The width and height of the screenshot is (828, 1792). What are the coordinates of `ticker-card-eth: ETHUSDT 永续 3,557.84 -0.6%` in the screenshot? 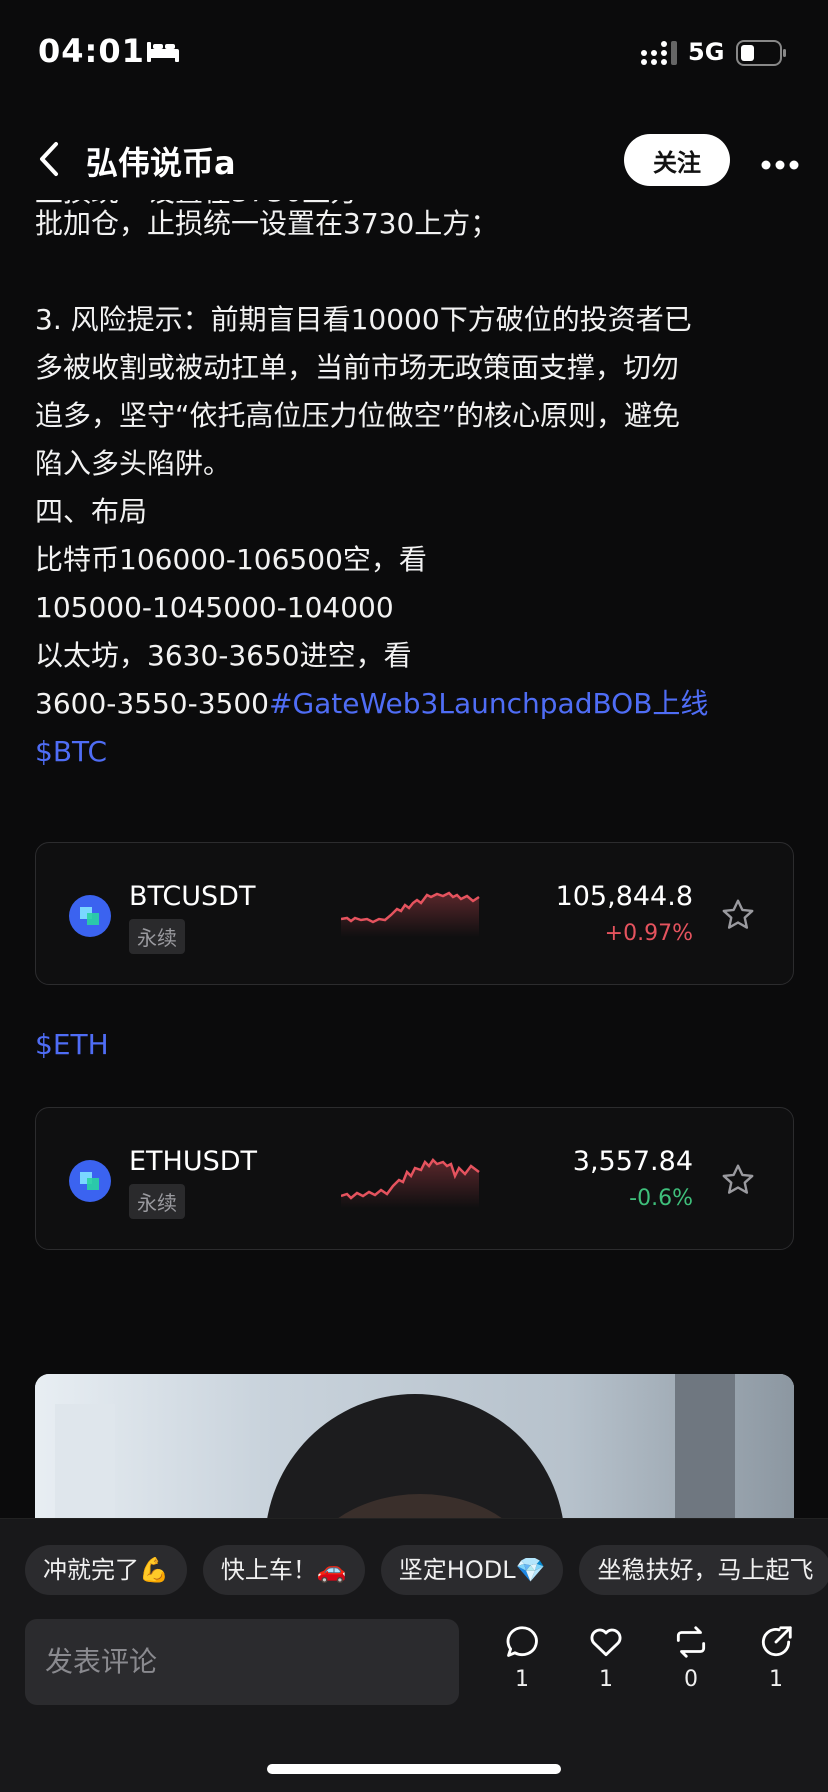 It's located at (414, 1178).